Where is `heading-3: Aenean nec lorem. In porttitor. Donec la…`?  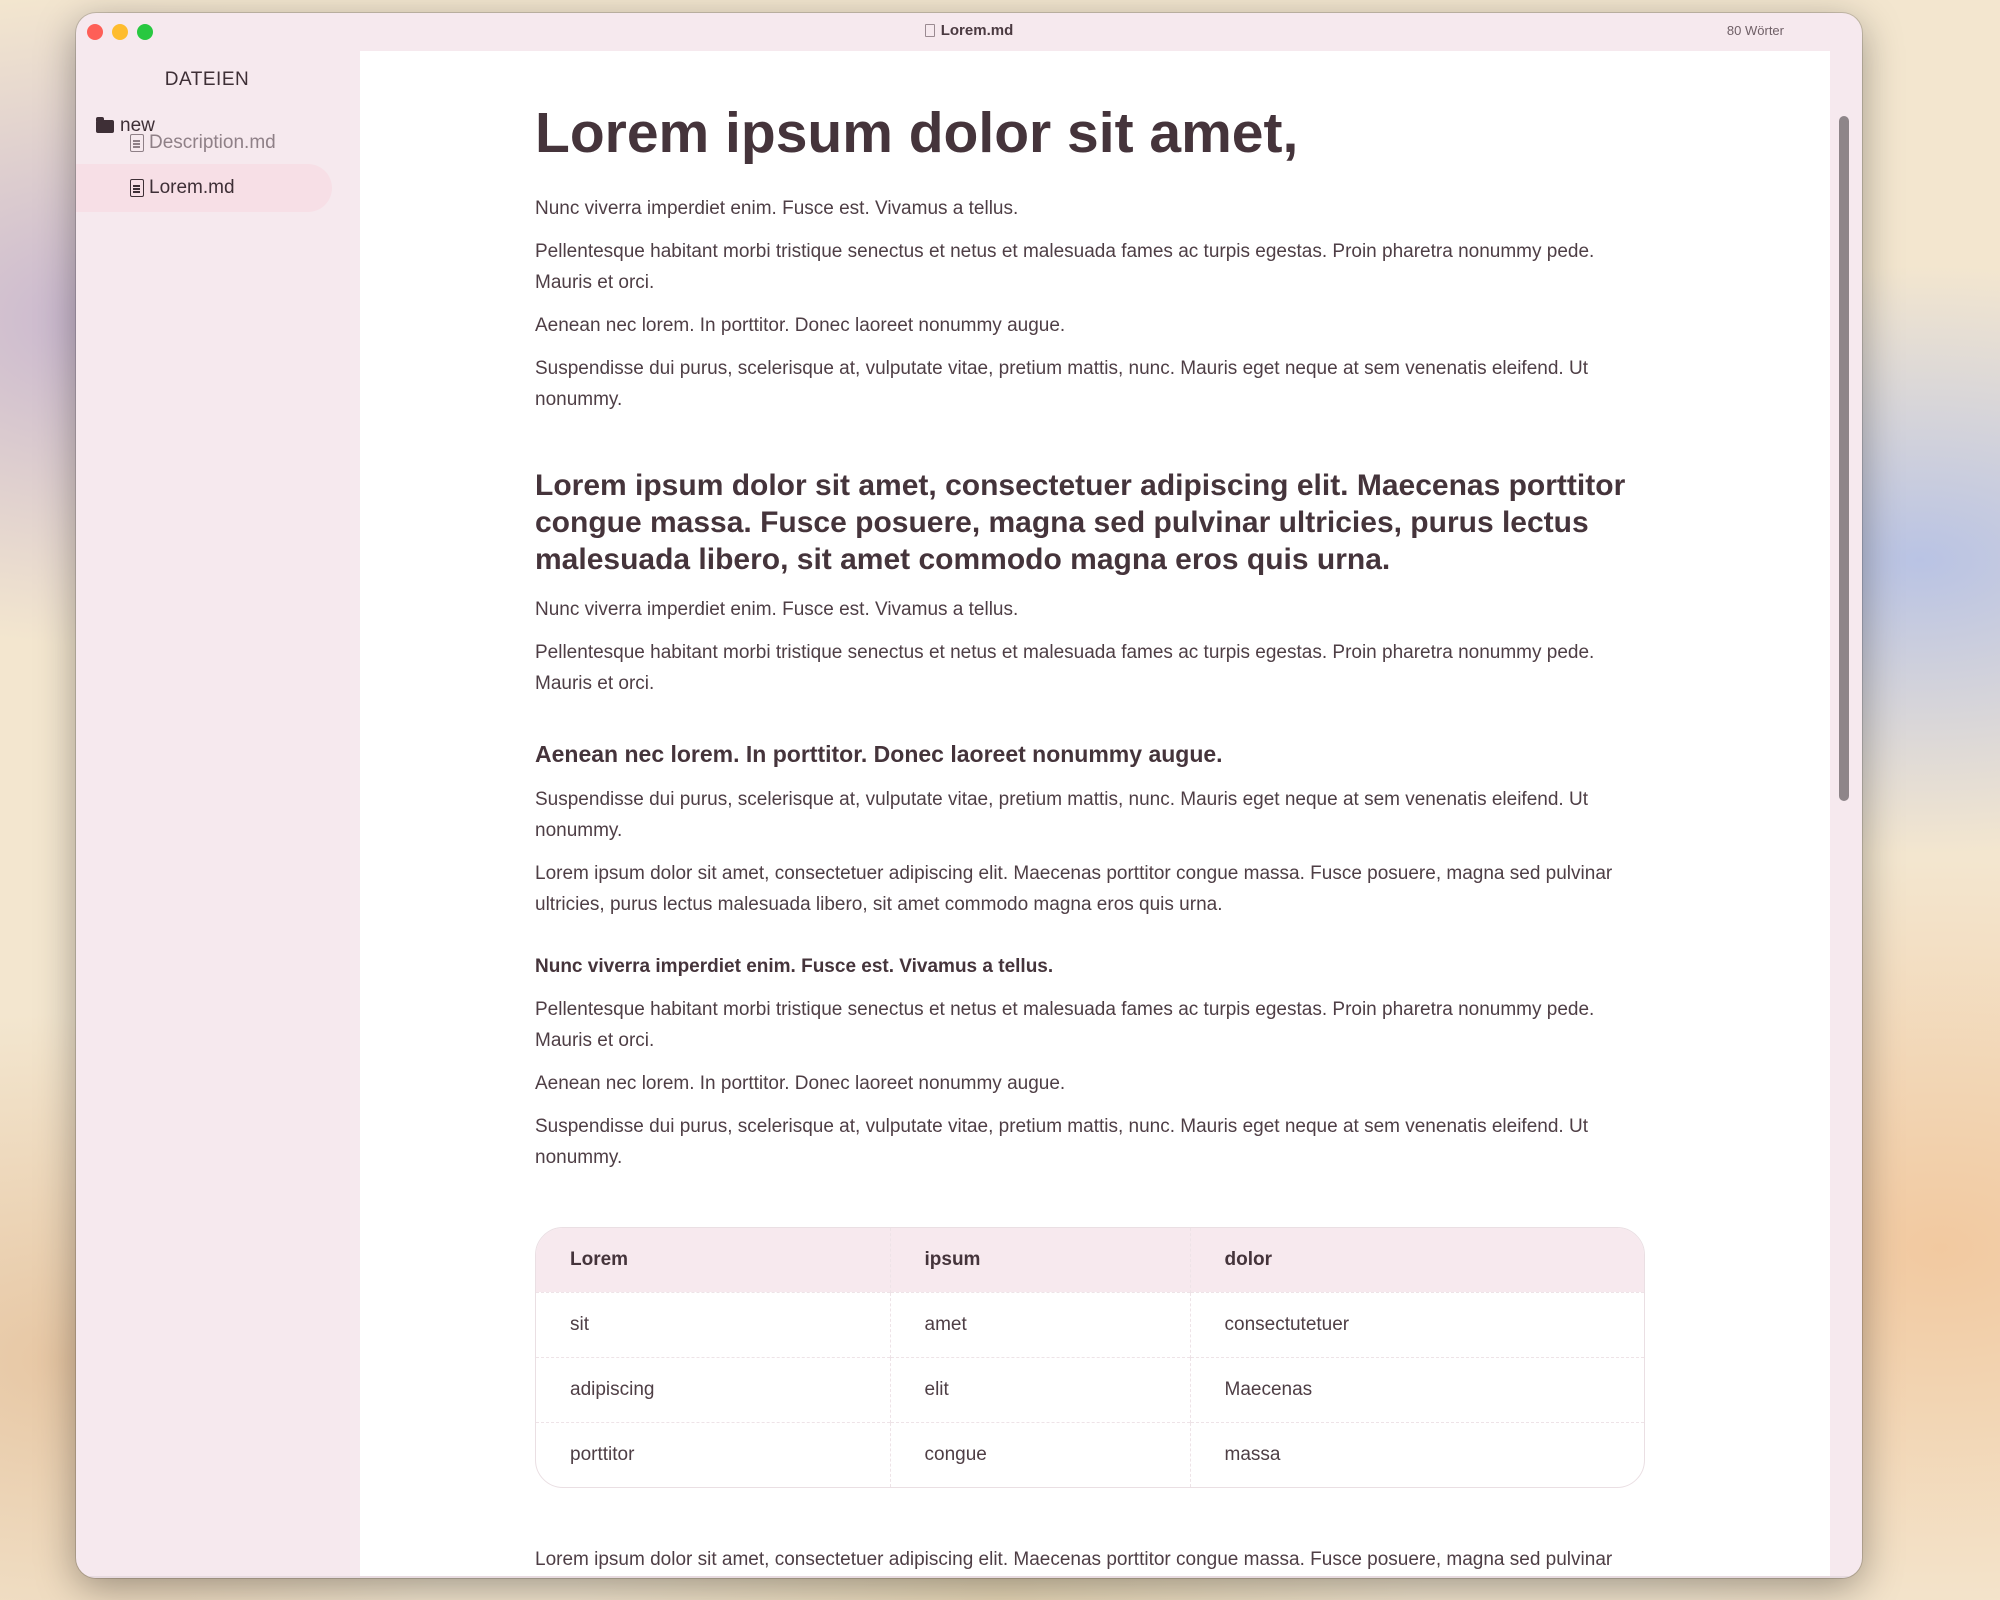
heading-3: Aenean nec lorem. In porttitor. Donec la… is located at coordinates (879, 754).